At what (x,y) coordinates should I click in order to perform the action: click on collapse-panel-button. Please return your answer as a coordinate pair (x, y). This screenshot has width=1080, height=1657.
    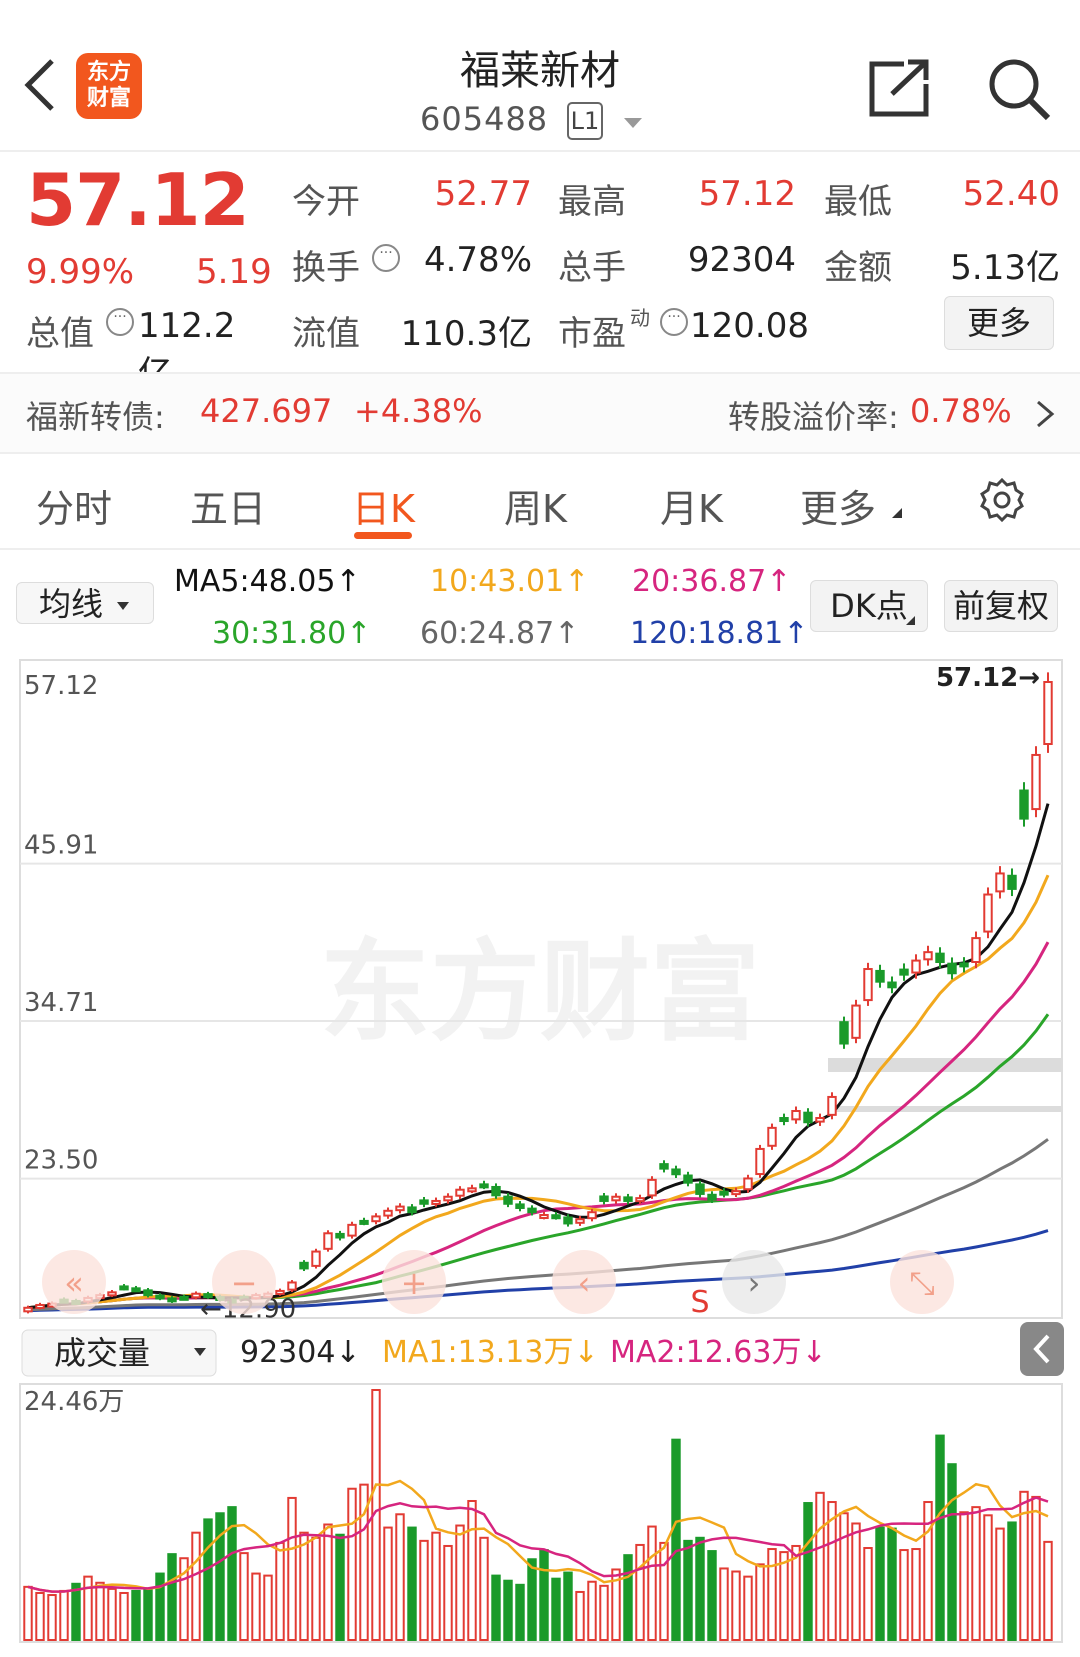
    Looking at the image, I should click on (1042, 1349).